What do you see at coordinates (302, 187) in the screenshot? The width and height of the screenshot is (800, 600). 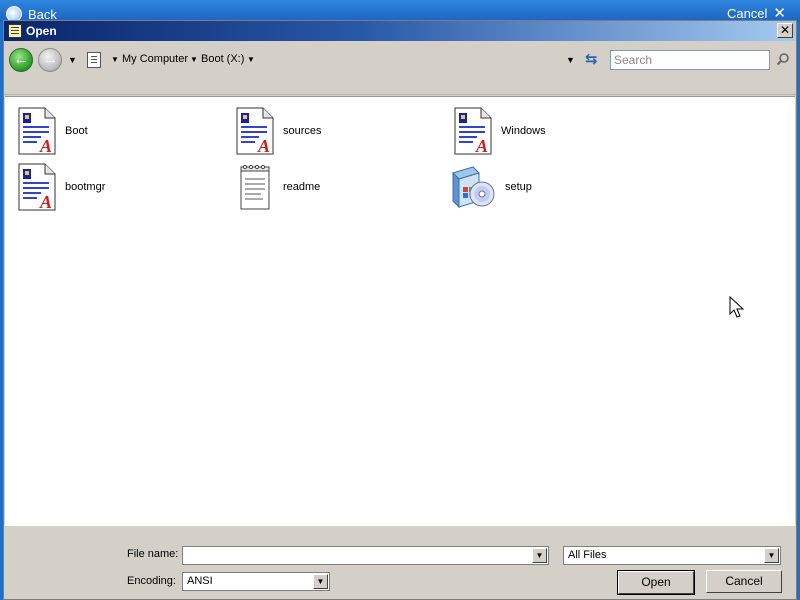 I see `file-name: readme` at bounding box center [302, 187].